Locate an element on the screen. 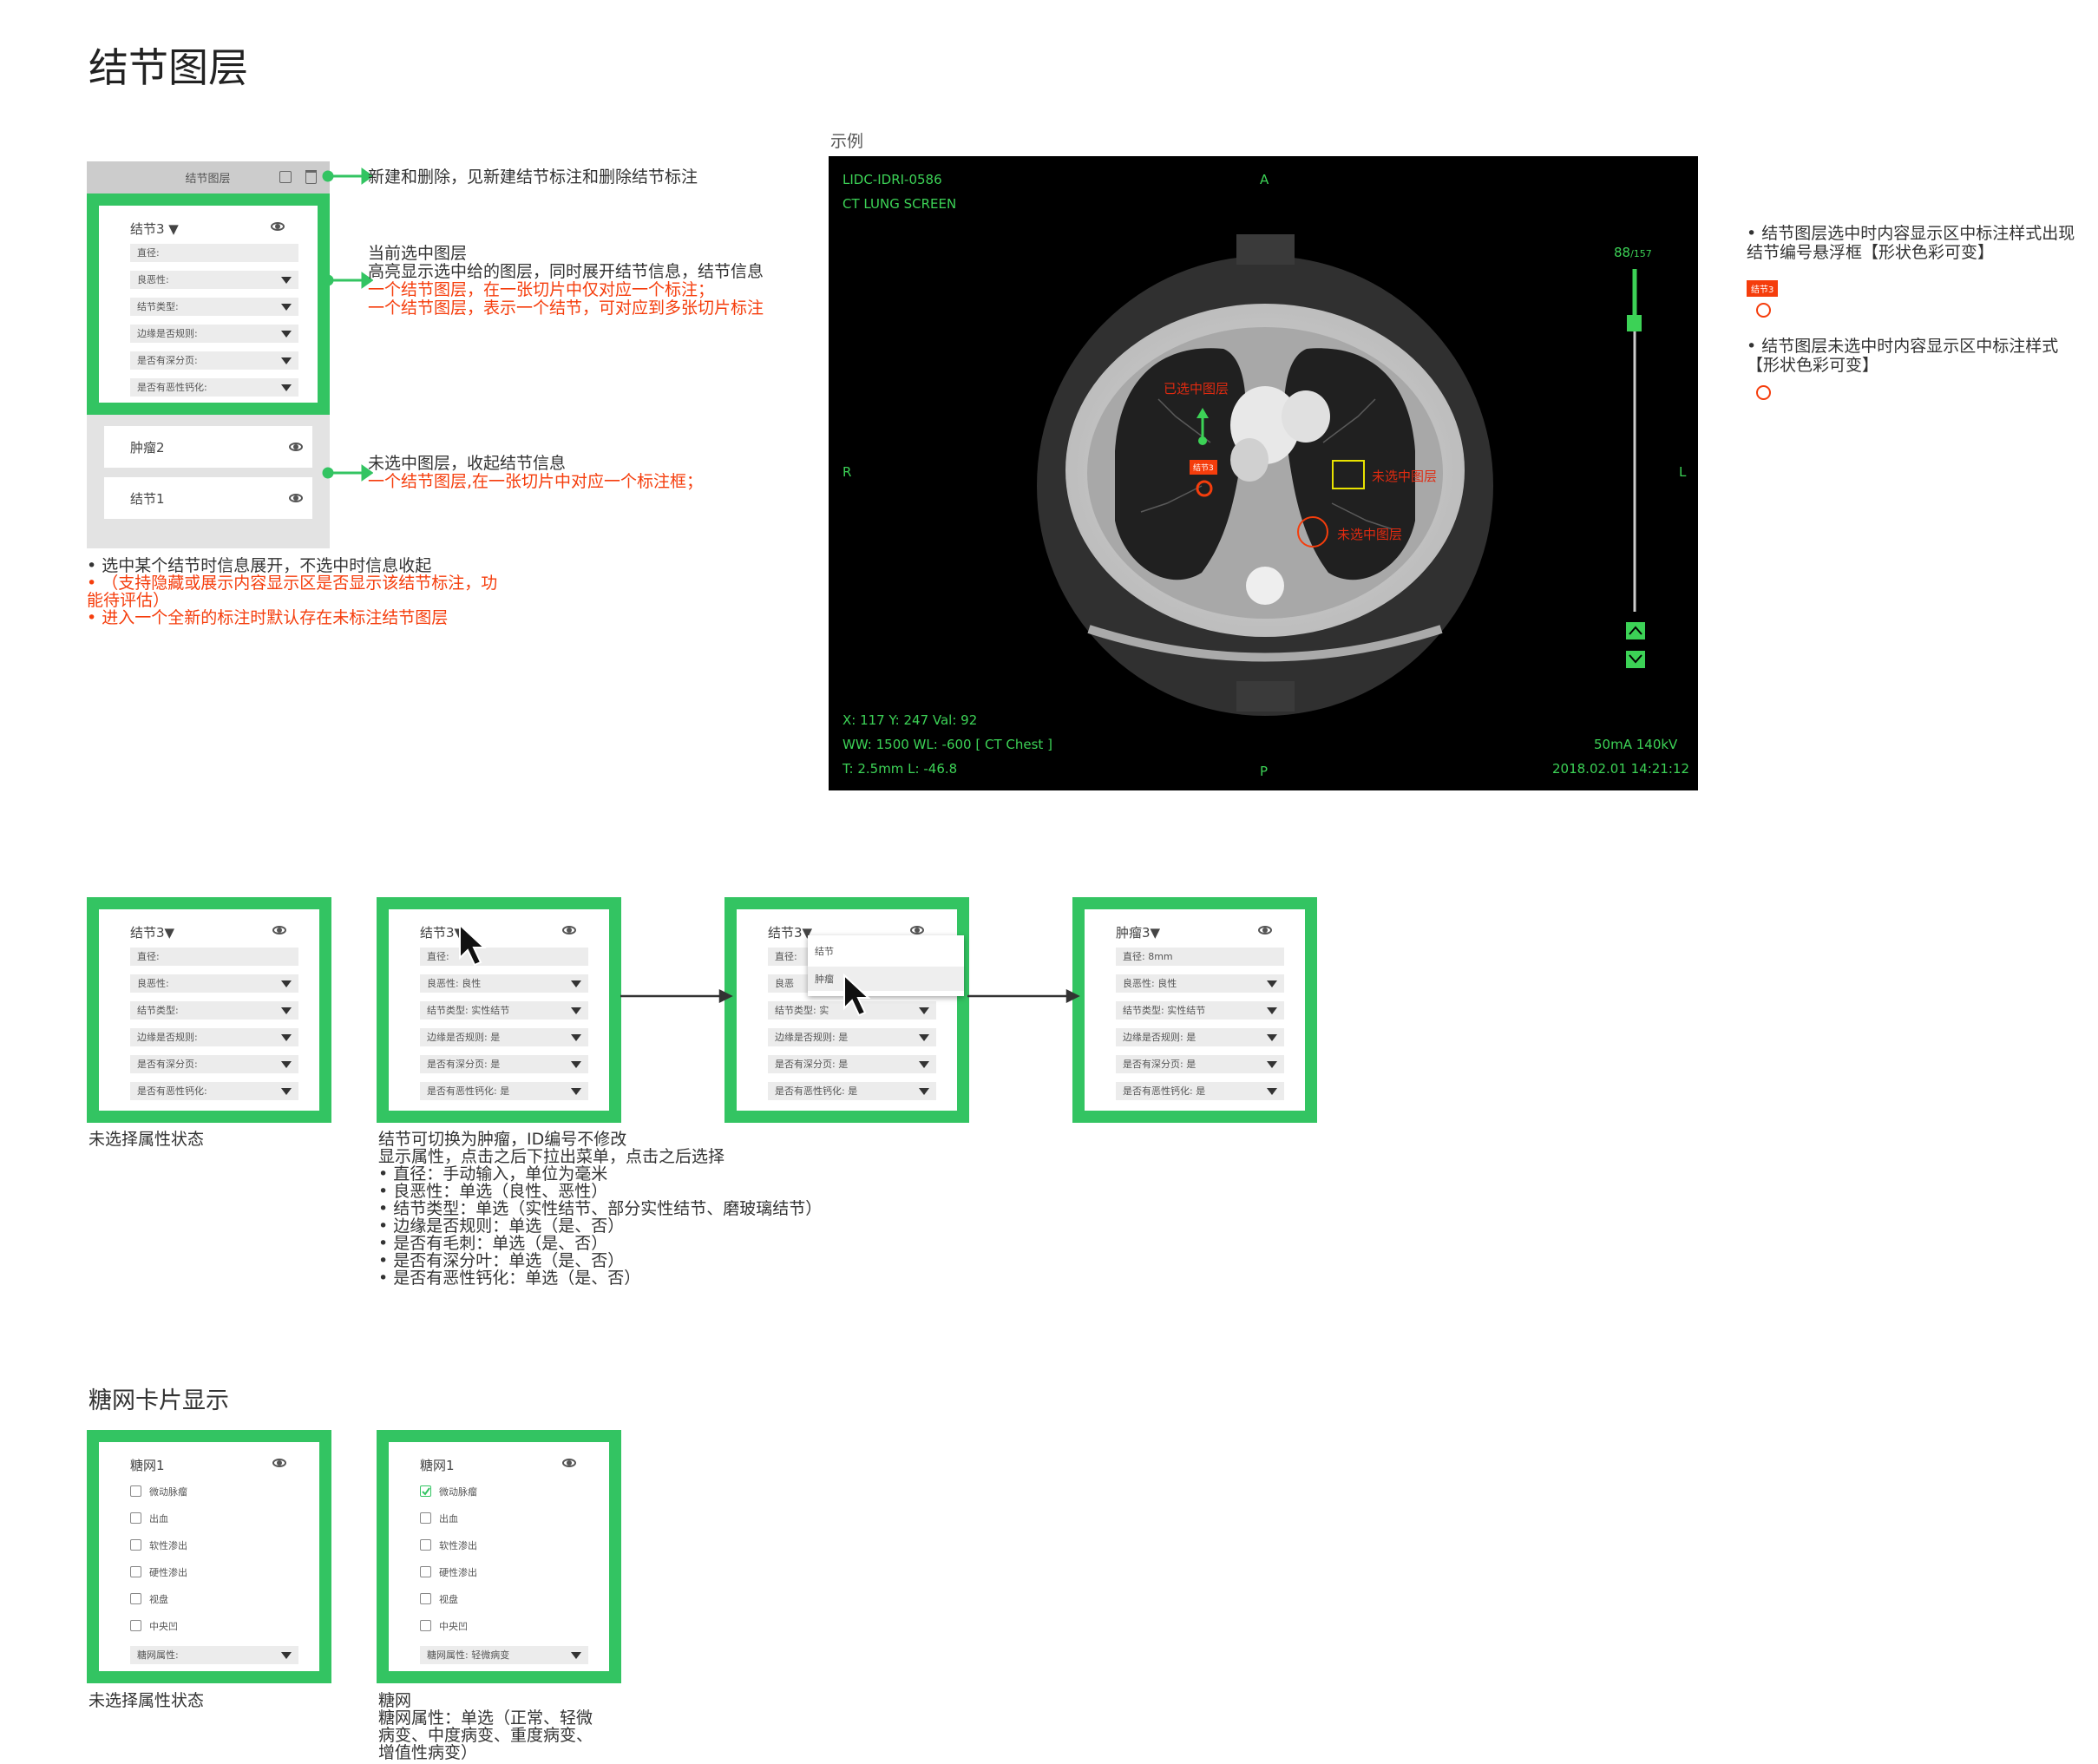  checkbox-label: 微动脉瘤 is located at coordinates (168, 1492).